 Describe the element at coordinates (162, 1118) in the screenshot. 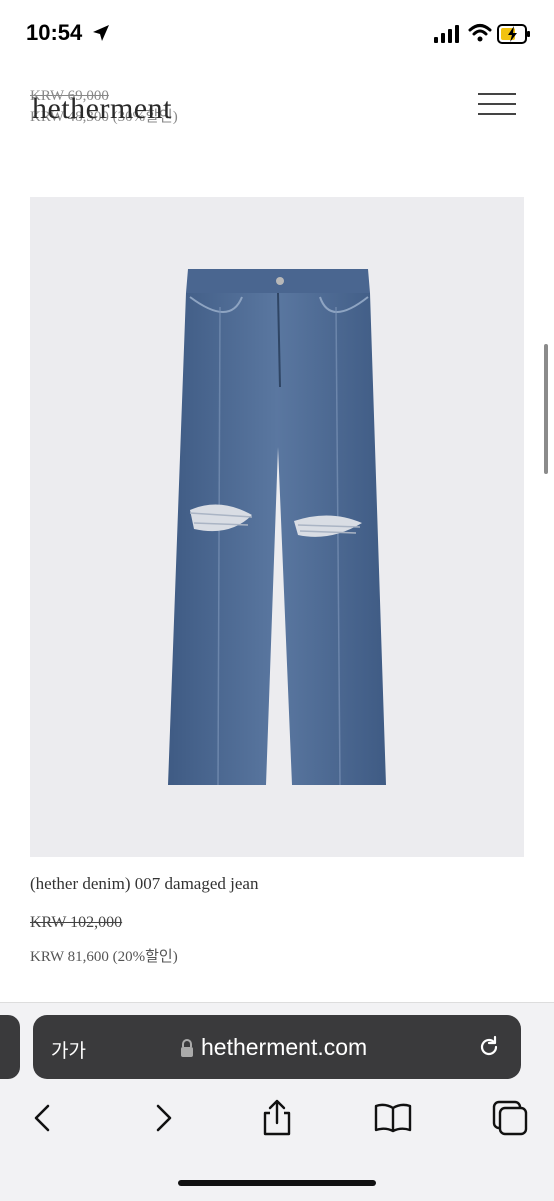

I see `forward-icon` at that location.